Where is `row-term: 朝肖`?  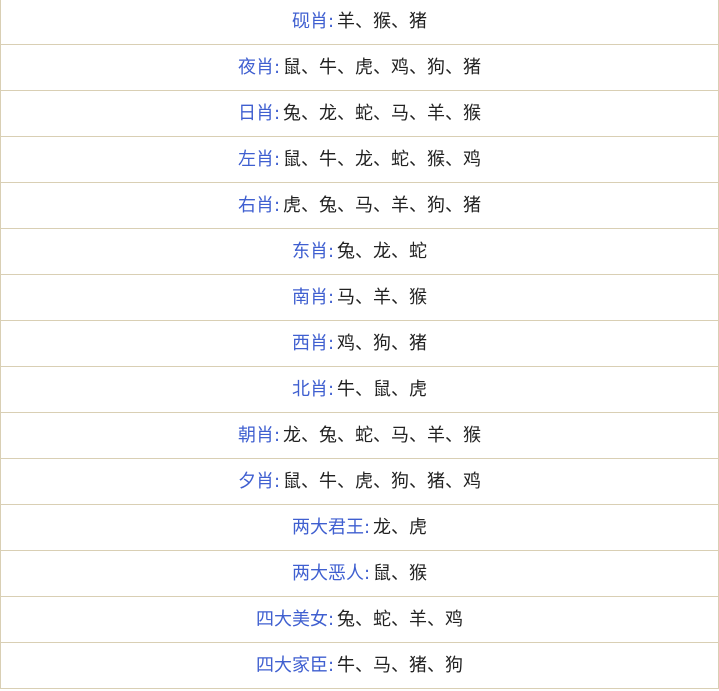 row-term: 朝肖 is located at coordinates (255, 435).